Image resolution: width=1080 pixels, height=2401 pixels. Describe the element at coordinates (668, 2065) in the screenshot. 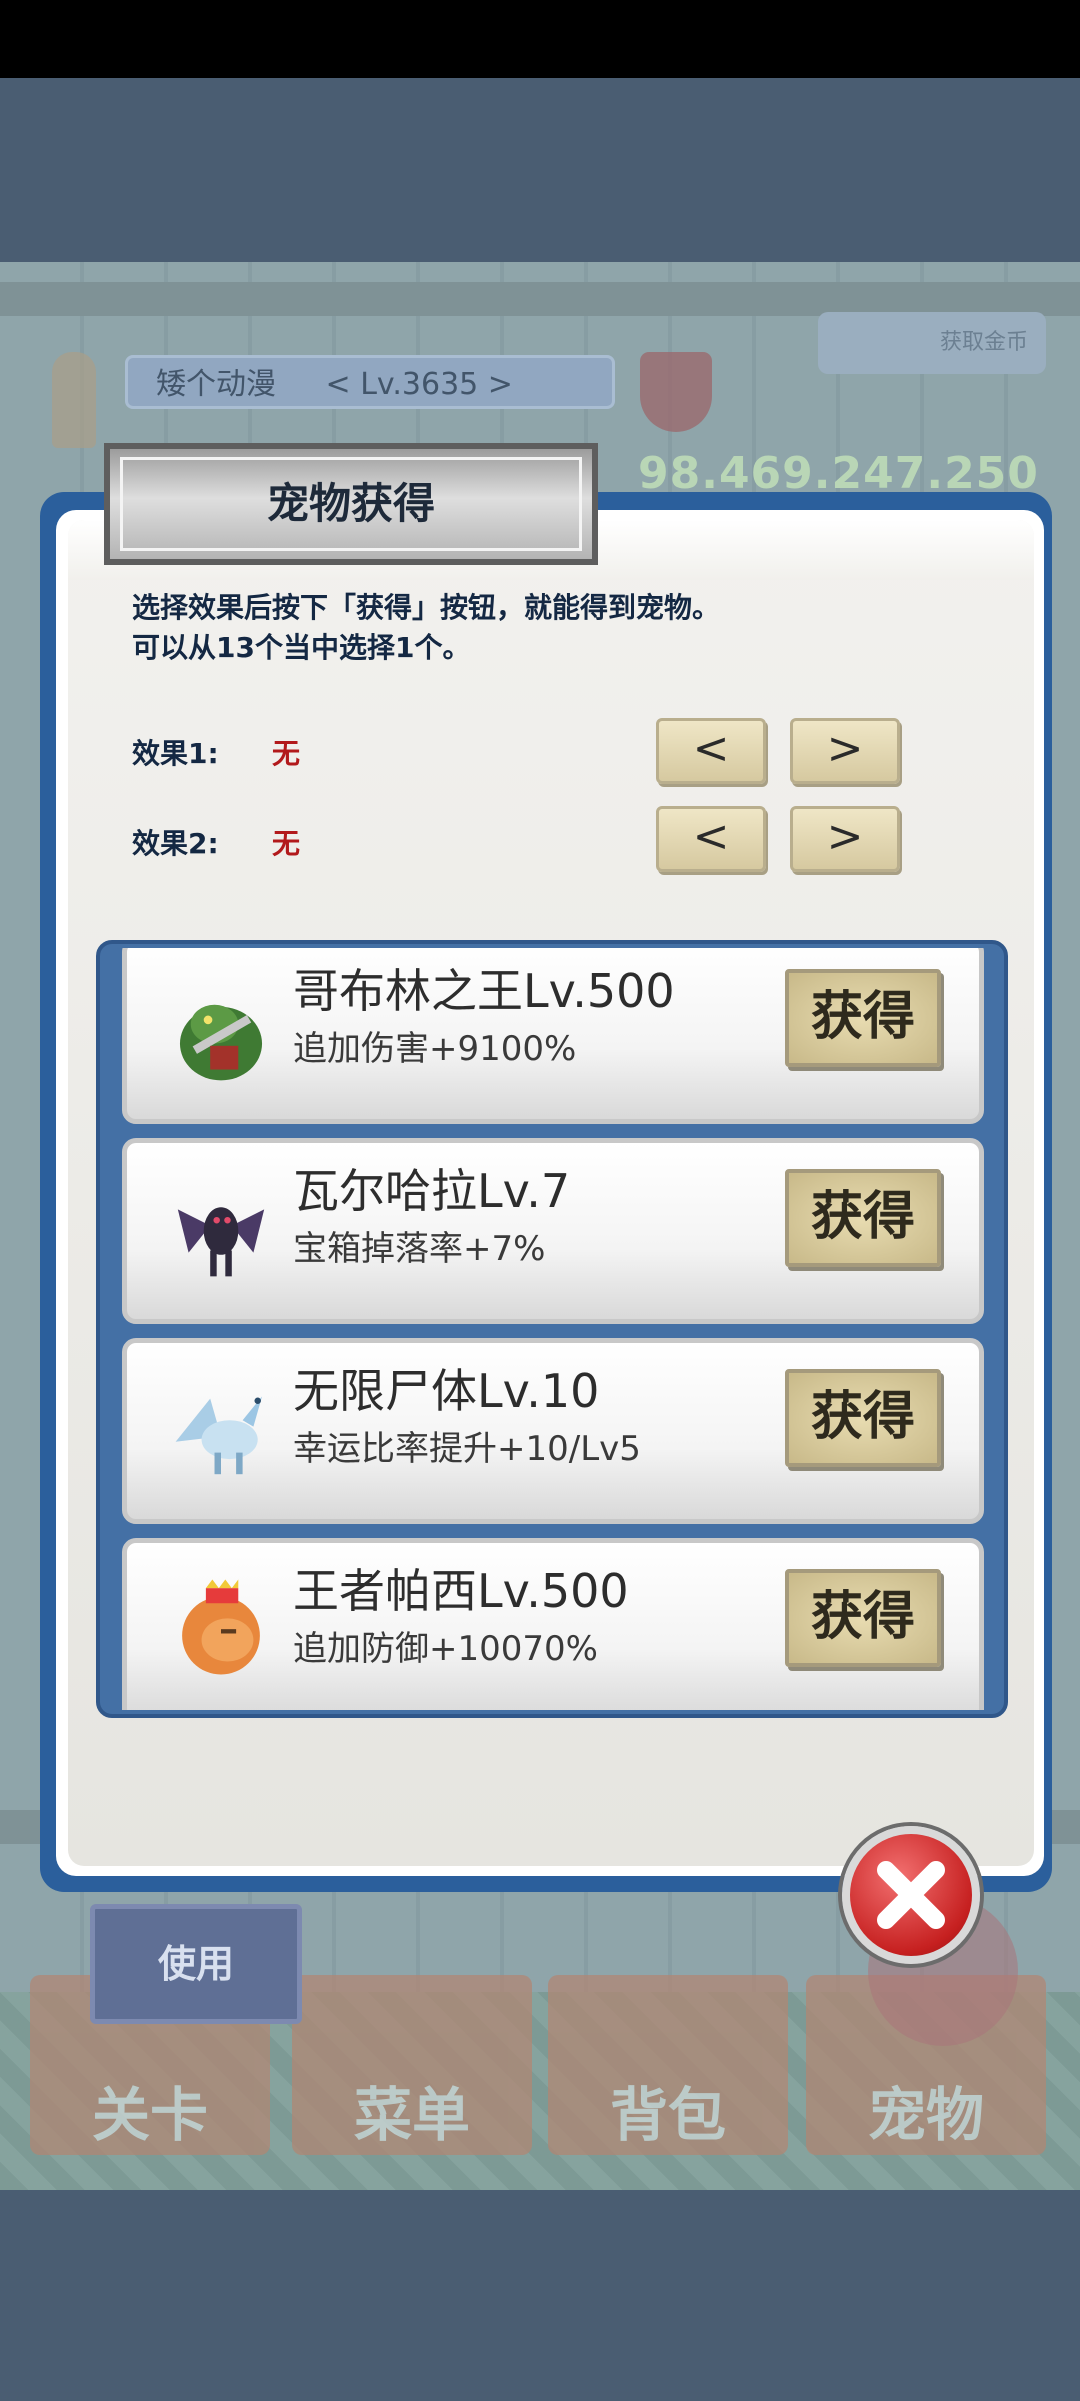

I see `tab-backpack: 背包` at that location.